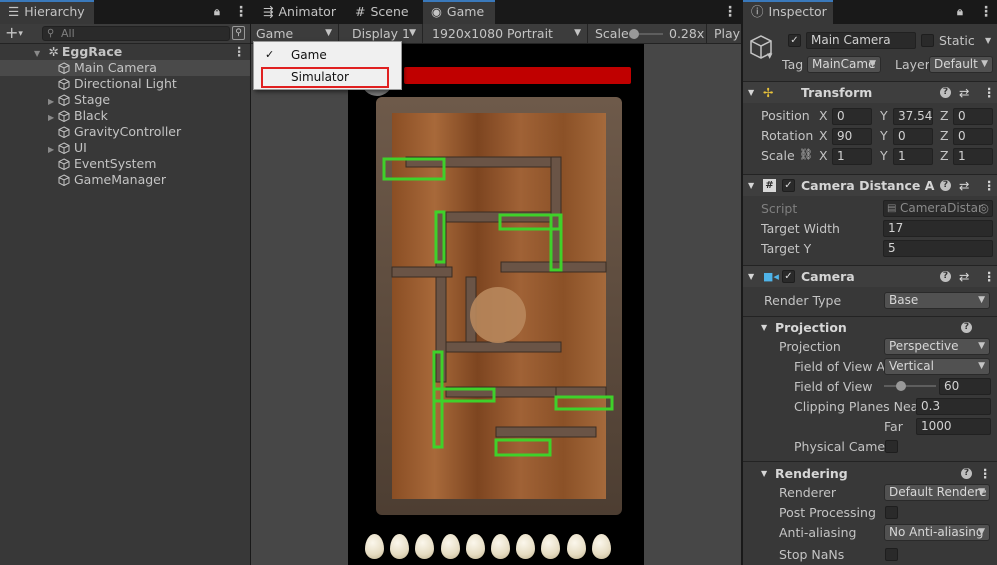 Image resolution: width=997 pixels, height=565 pixels. I want to click on animator-icon: ⇶, so click(268, 11).